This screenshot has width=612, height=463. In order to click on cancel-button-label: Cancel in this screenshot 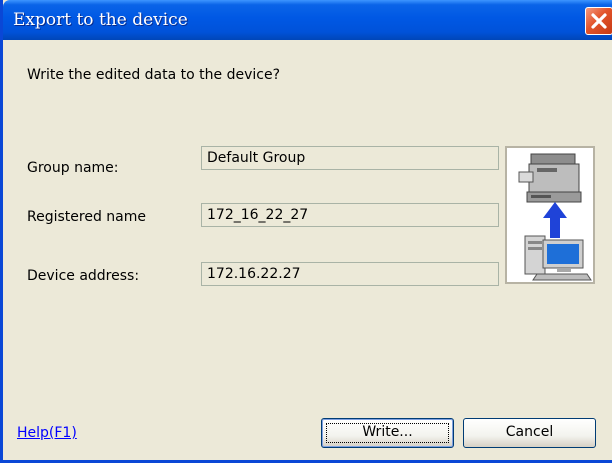, I will do `click(529, 432)`.